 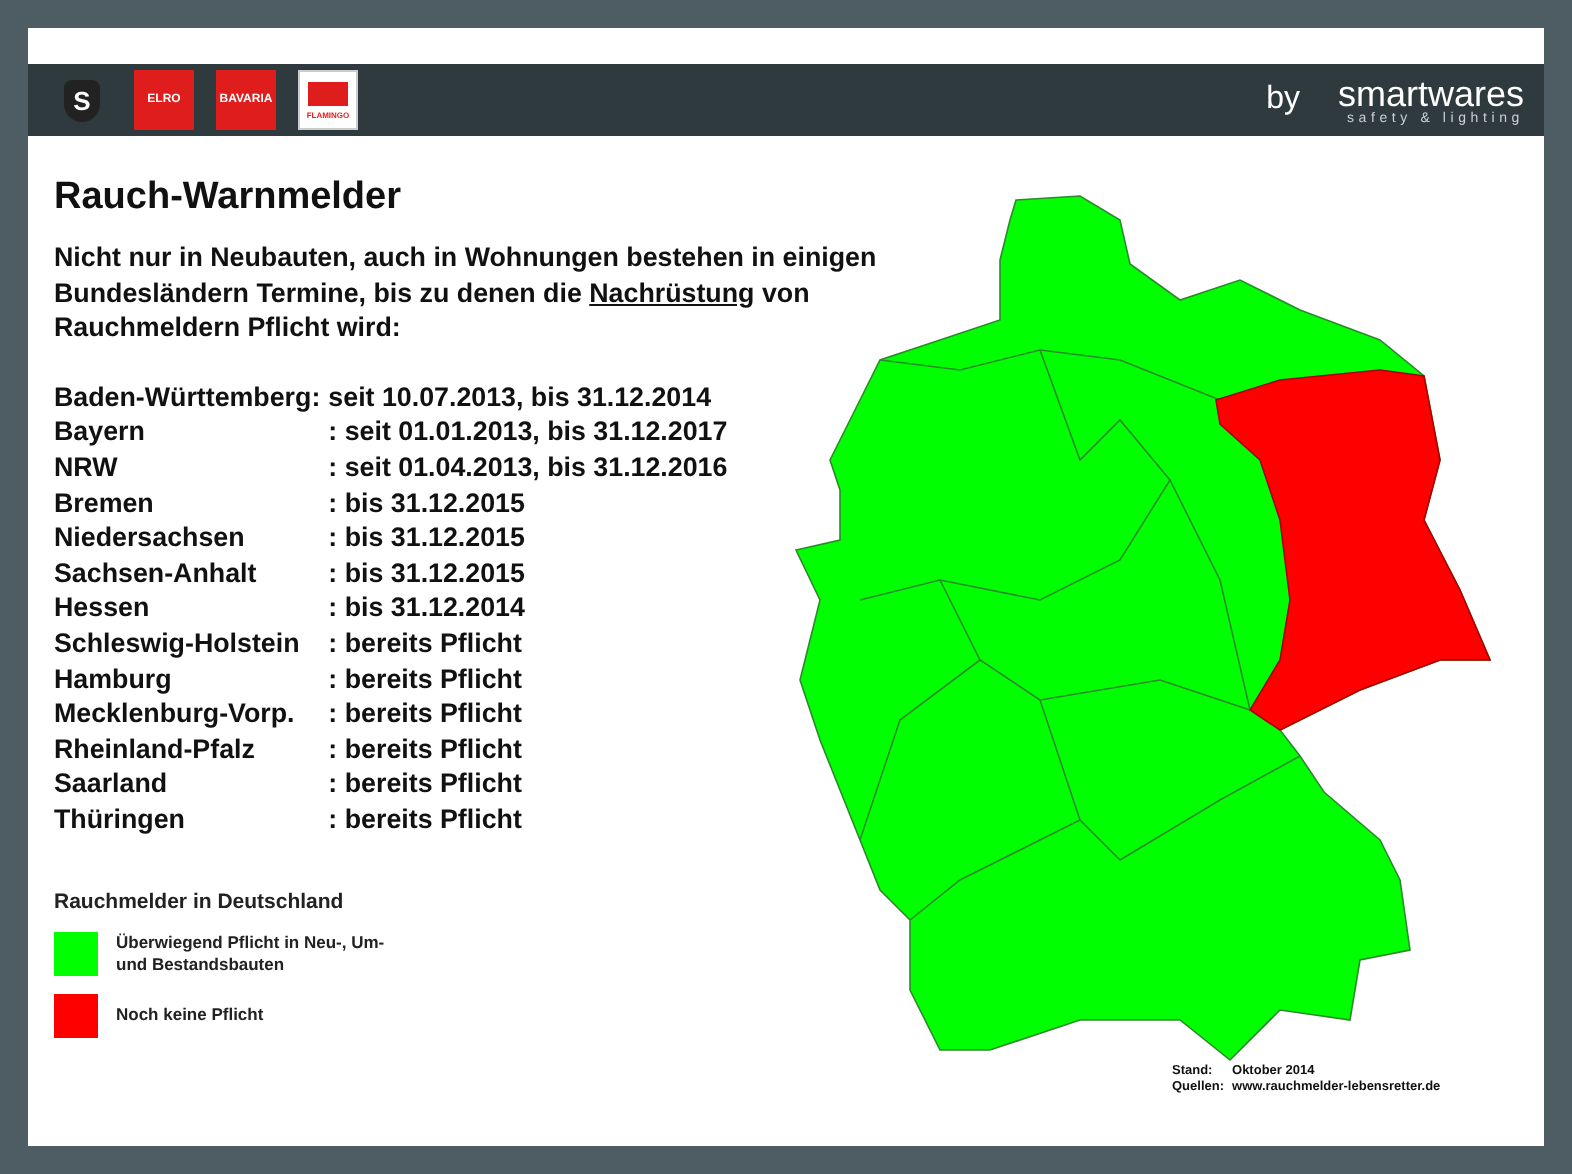 What do you see at coordinates (200, 901) in the screenshot?
I see `legend-title: Rauchmelder in Deutschland` at bounding box center [200, 901].